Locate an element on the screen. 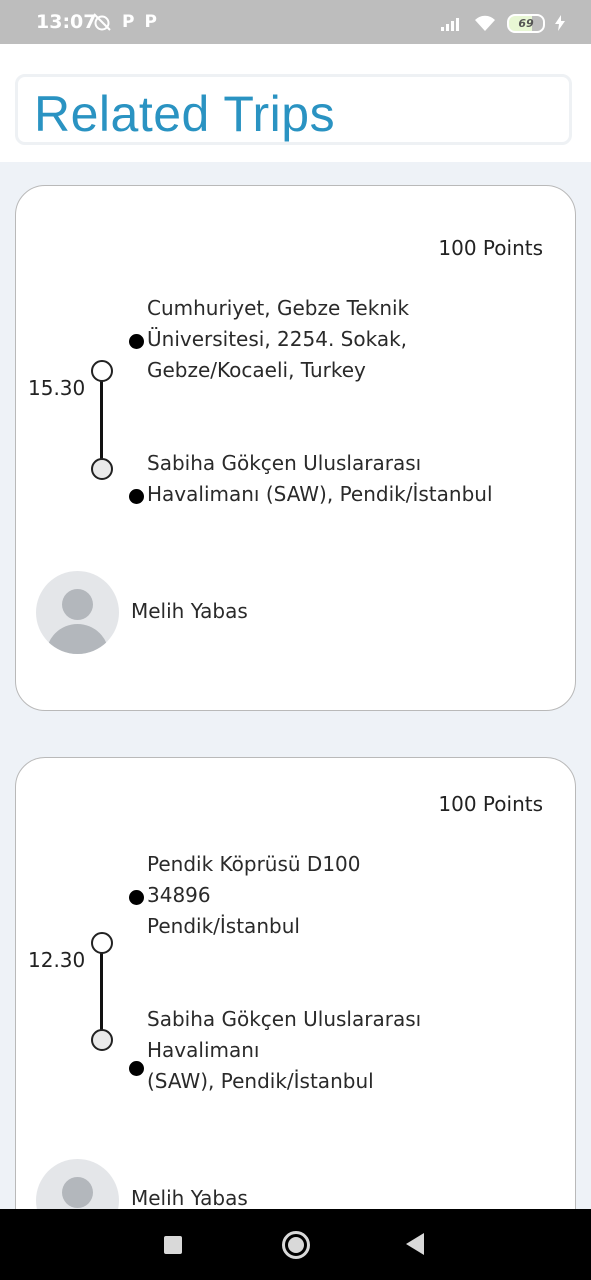 The image size is (591, 1280). back-icon is located at coordinates (415, 1244).